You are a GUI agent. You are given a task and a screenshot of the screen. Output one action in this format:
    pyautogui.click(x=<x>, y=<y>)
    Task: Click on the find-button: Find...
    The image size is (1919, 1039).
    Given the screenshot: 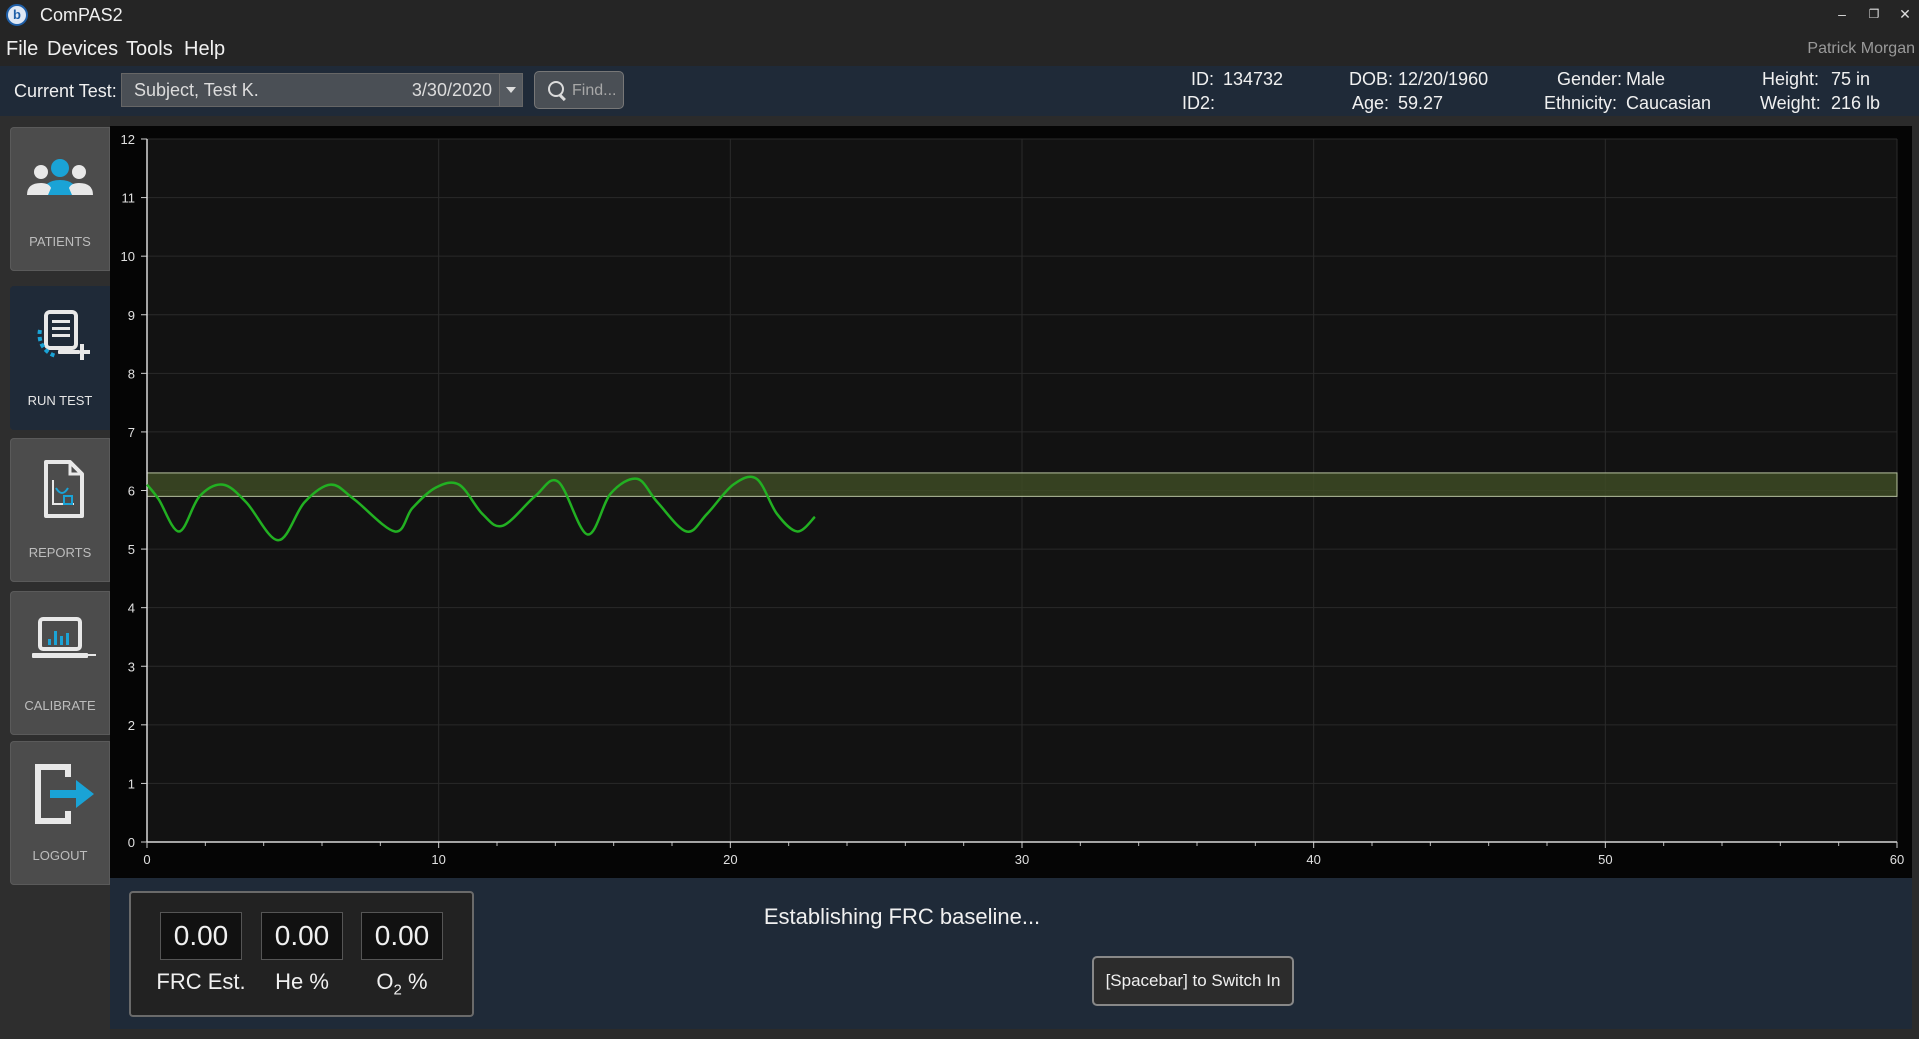 What is the action you would take?
    pyautogui.click(x=579, y=90)
    